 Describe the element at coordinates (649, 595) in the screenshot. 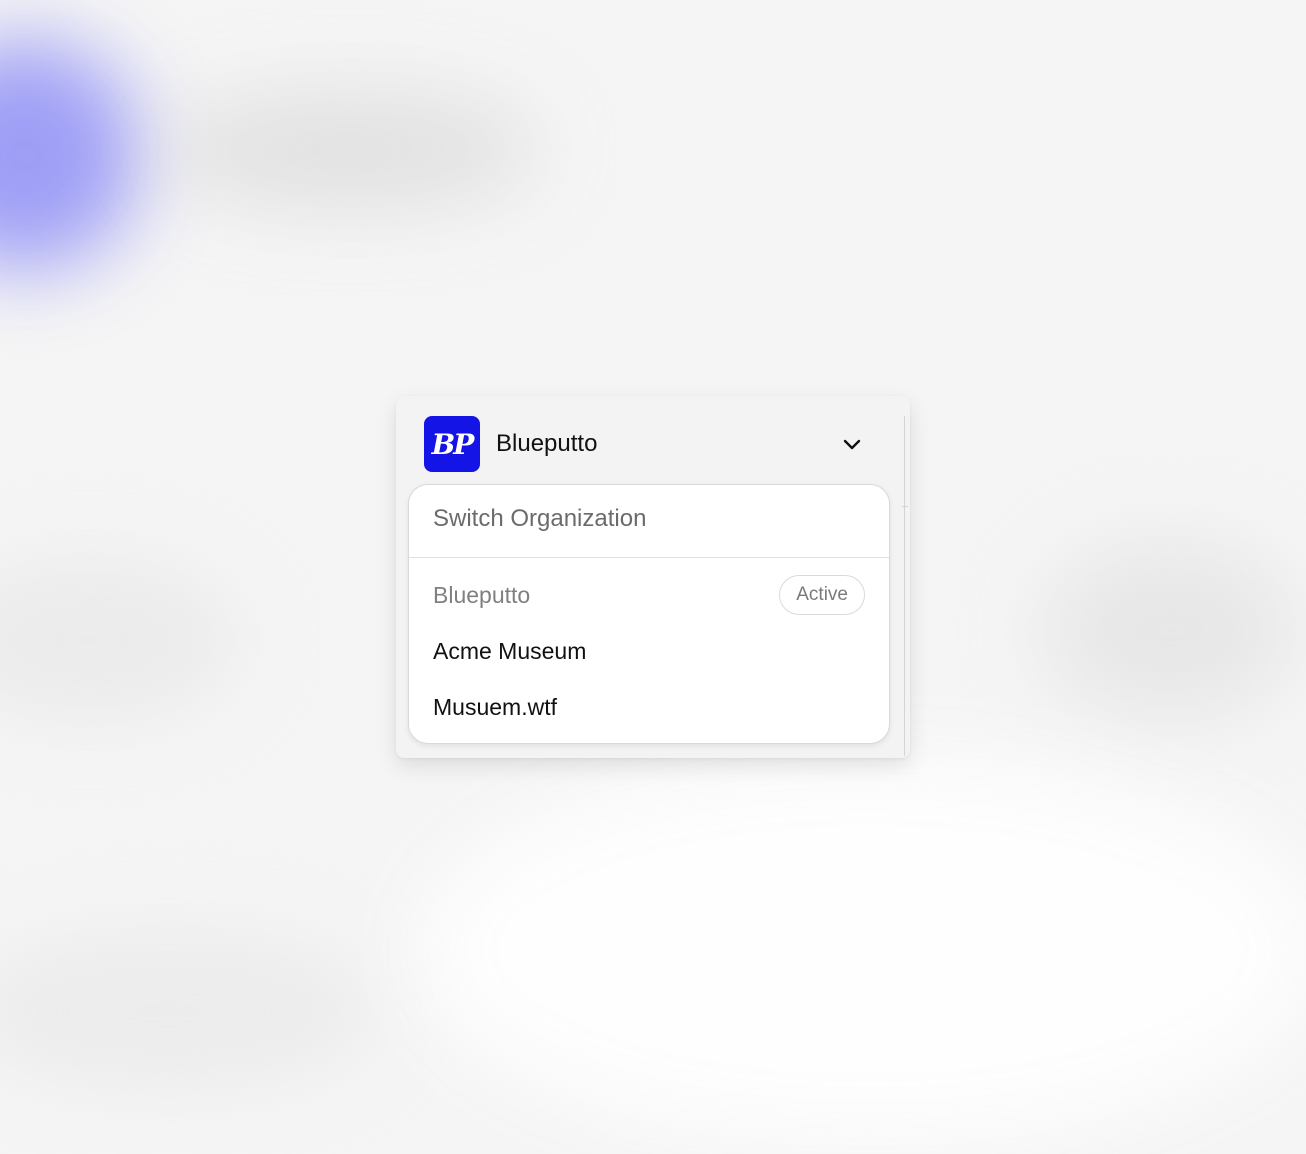

I see `org-item-blueputto: Blueputto Active` at that location.